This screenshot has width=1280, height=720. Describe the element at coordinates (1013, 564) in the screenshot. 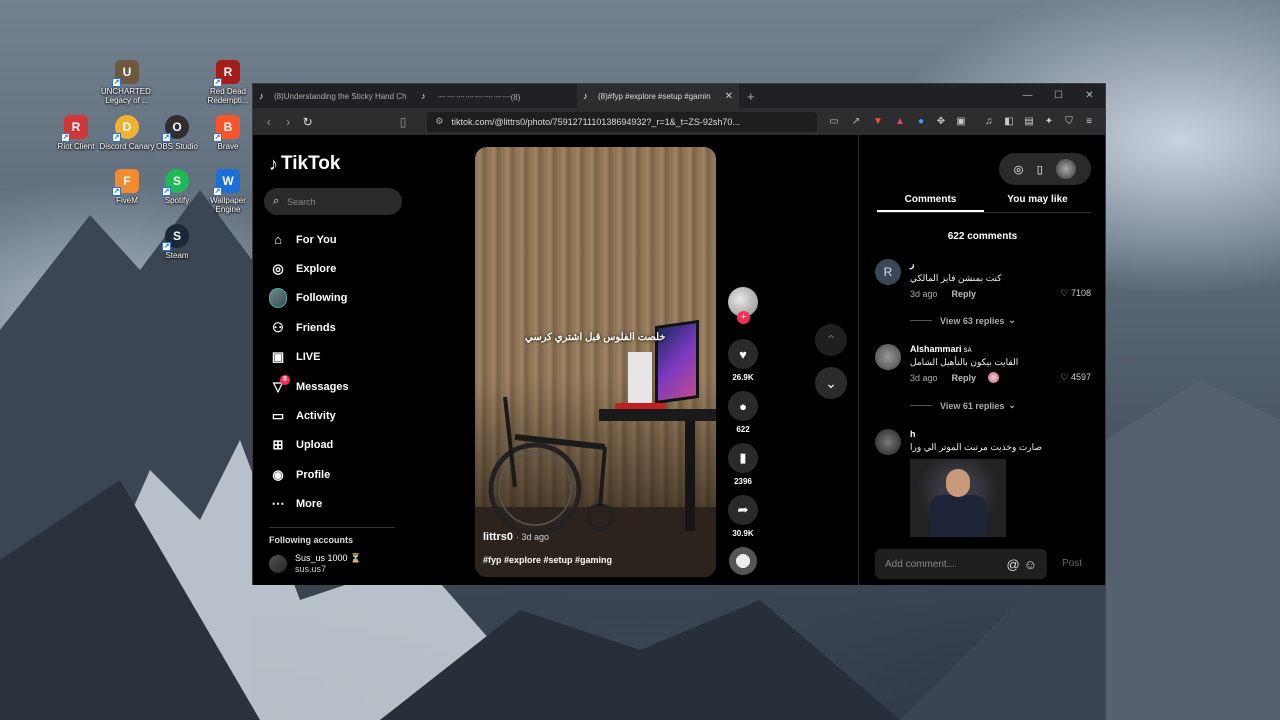

I see `mention-icon: @` at that location.